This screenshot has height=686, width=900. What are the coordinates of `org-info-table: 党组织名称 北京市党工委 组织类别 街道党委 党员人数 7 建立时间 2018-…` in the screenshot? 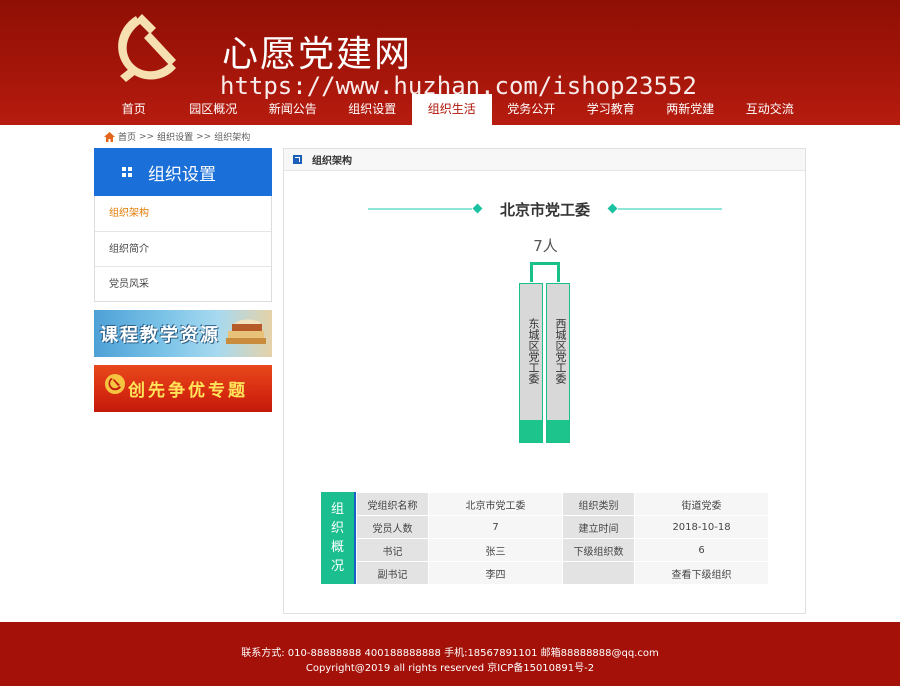 It's located at (562, 538).